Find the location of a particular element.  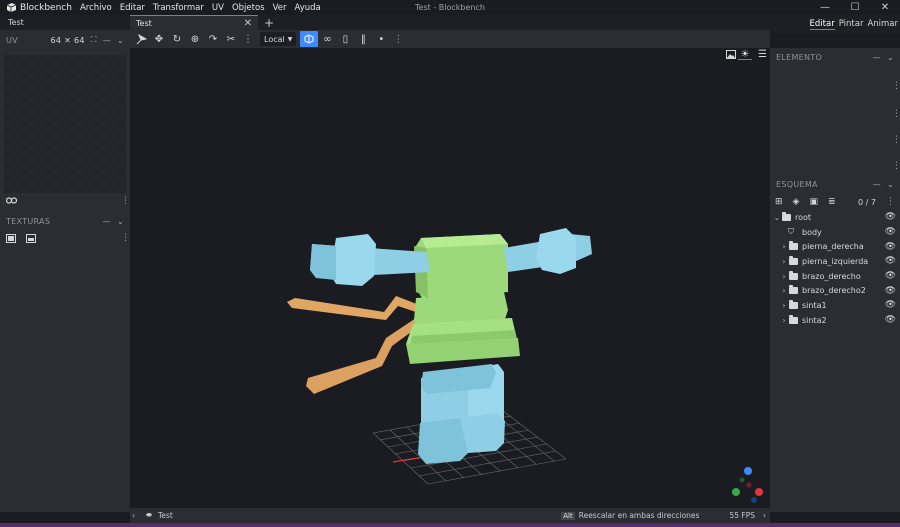

mode-animar: Animar is located at coordinates (882, 24).